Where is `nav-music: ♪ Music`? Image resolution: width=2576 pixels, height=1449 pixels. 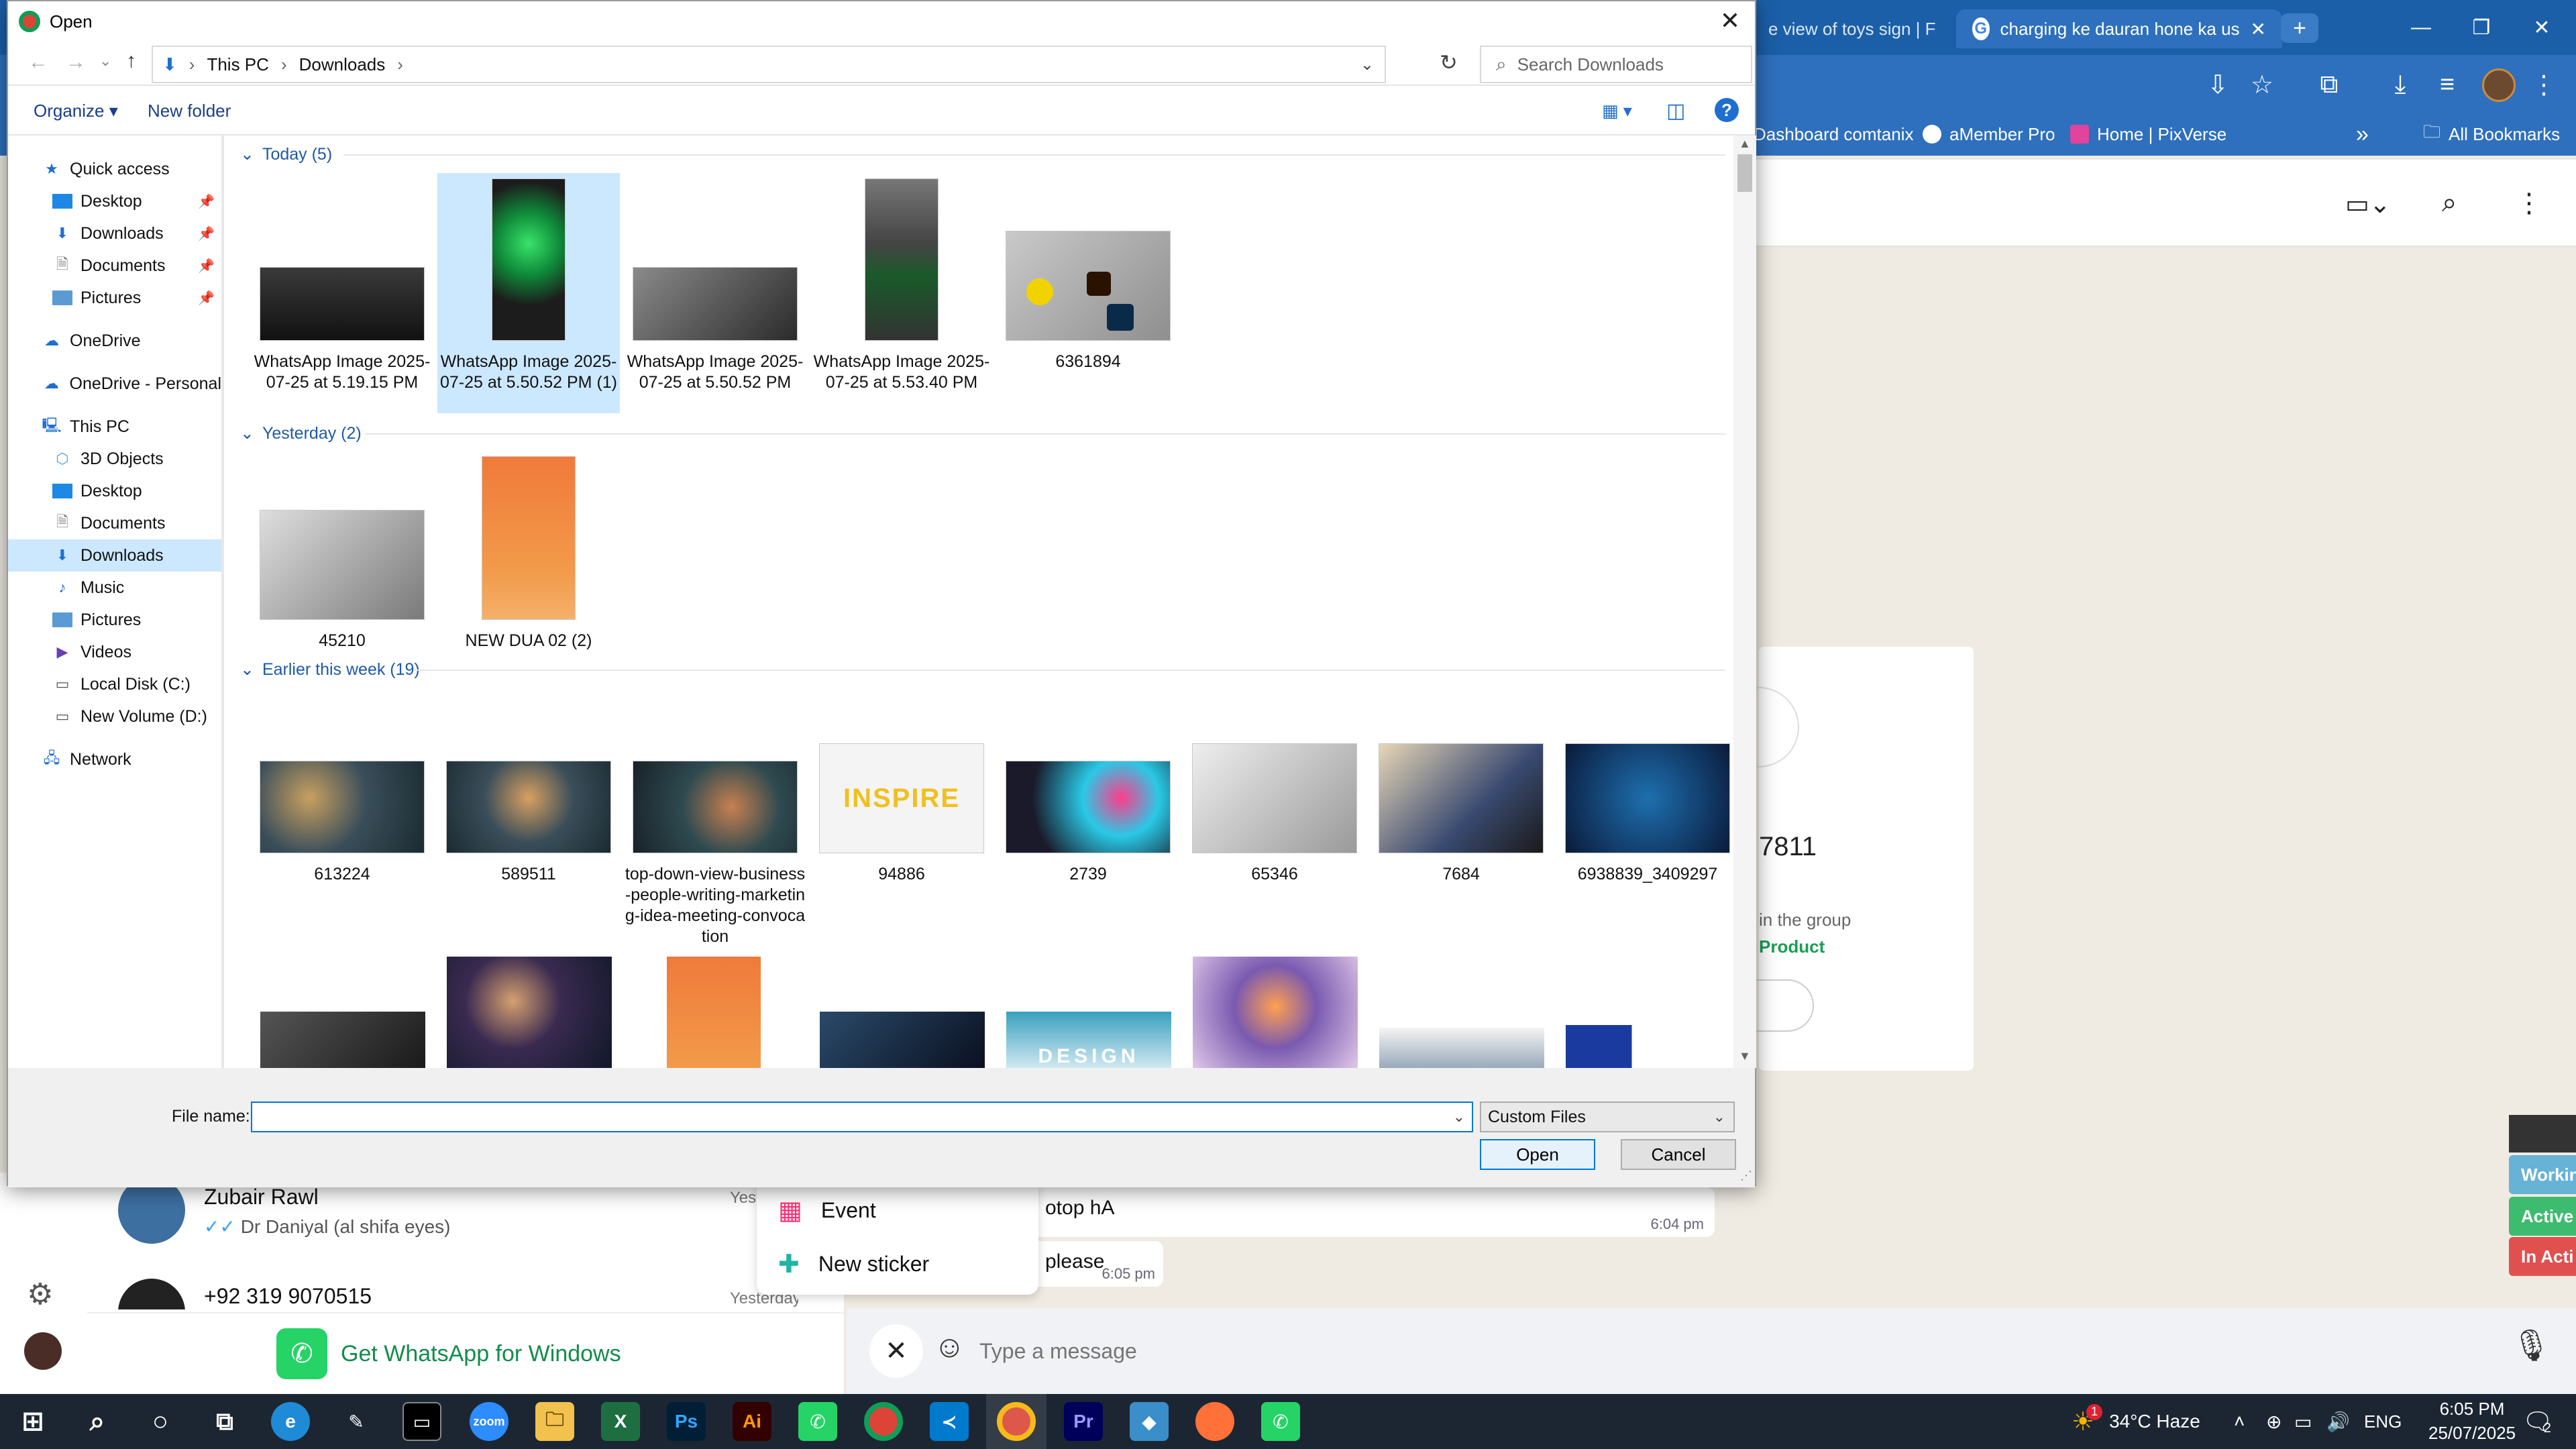 nav-music: ♪ Music is located at coordinates (114, 588).